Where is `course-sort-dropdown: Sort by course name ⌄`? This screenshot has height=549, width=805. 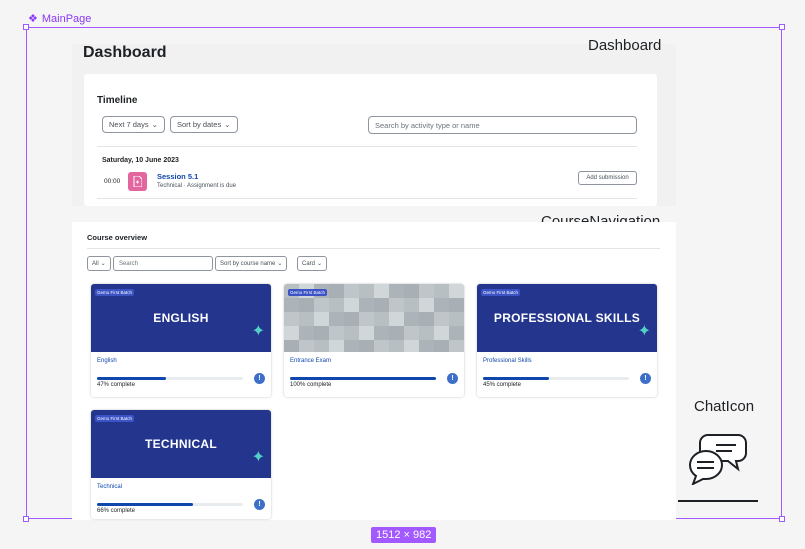 course-sort-dropdown: Sort by course name ⌄ is located at coordinates (251, 263).